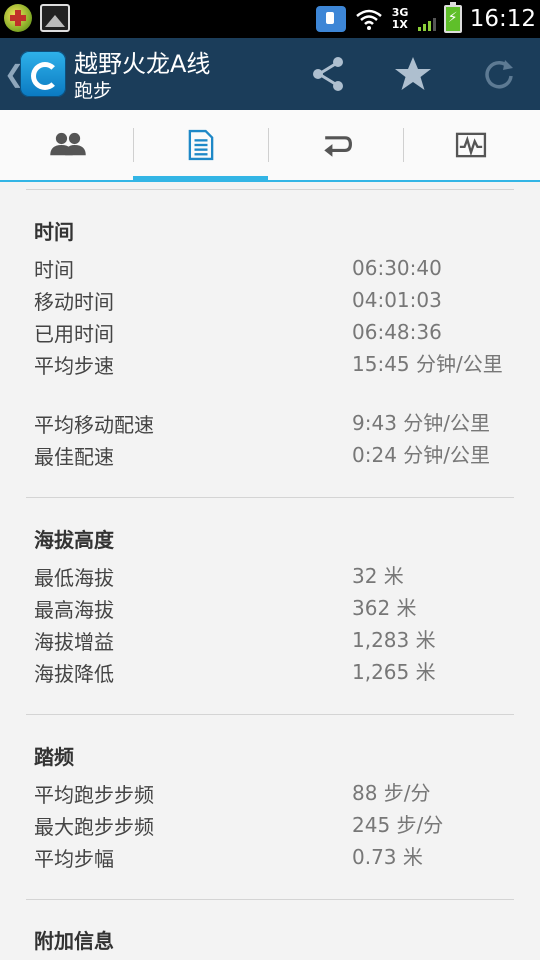  I want to click on refresh-button, so click(499, 74).